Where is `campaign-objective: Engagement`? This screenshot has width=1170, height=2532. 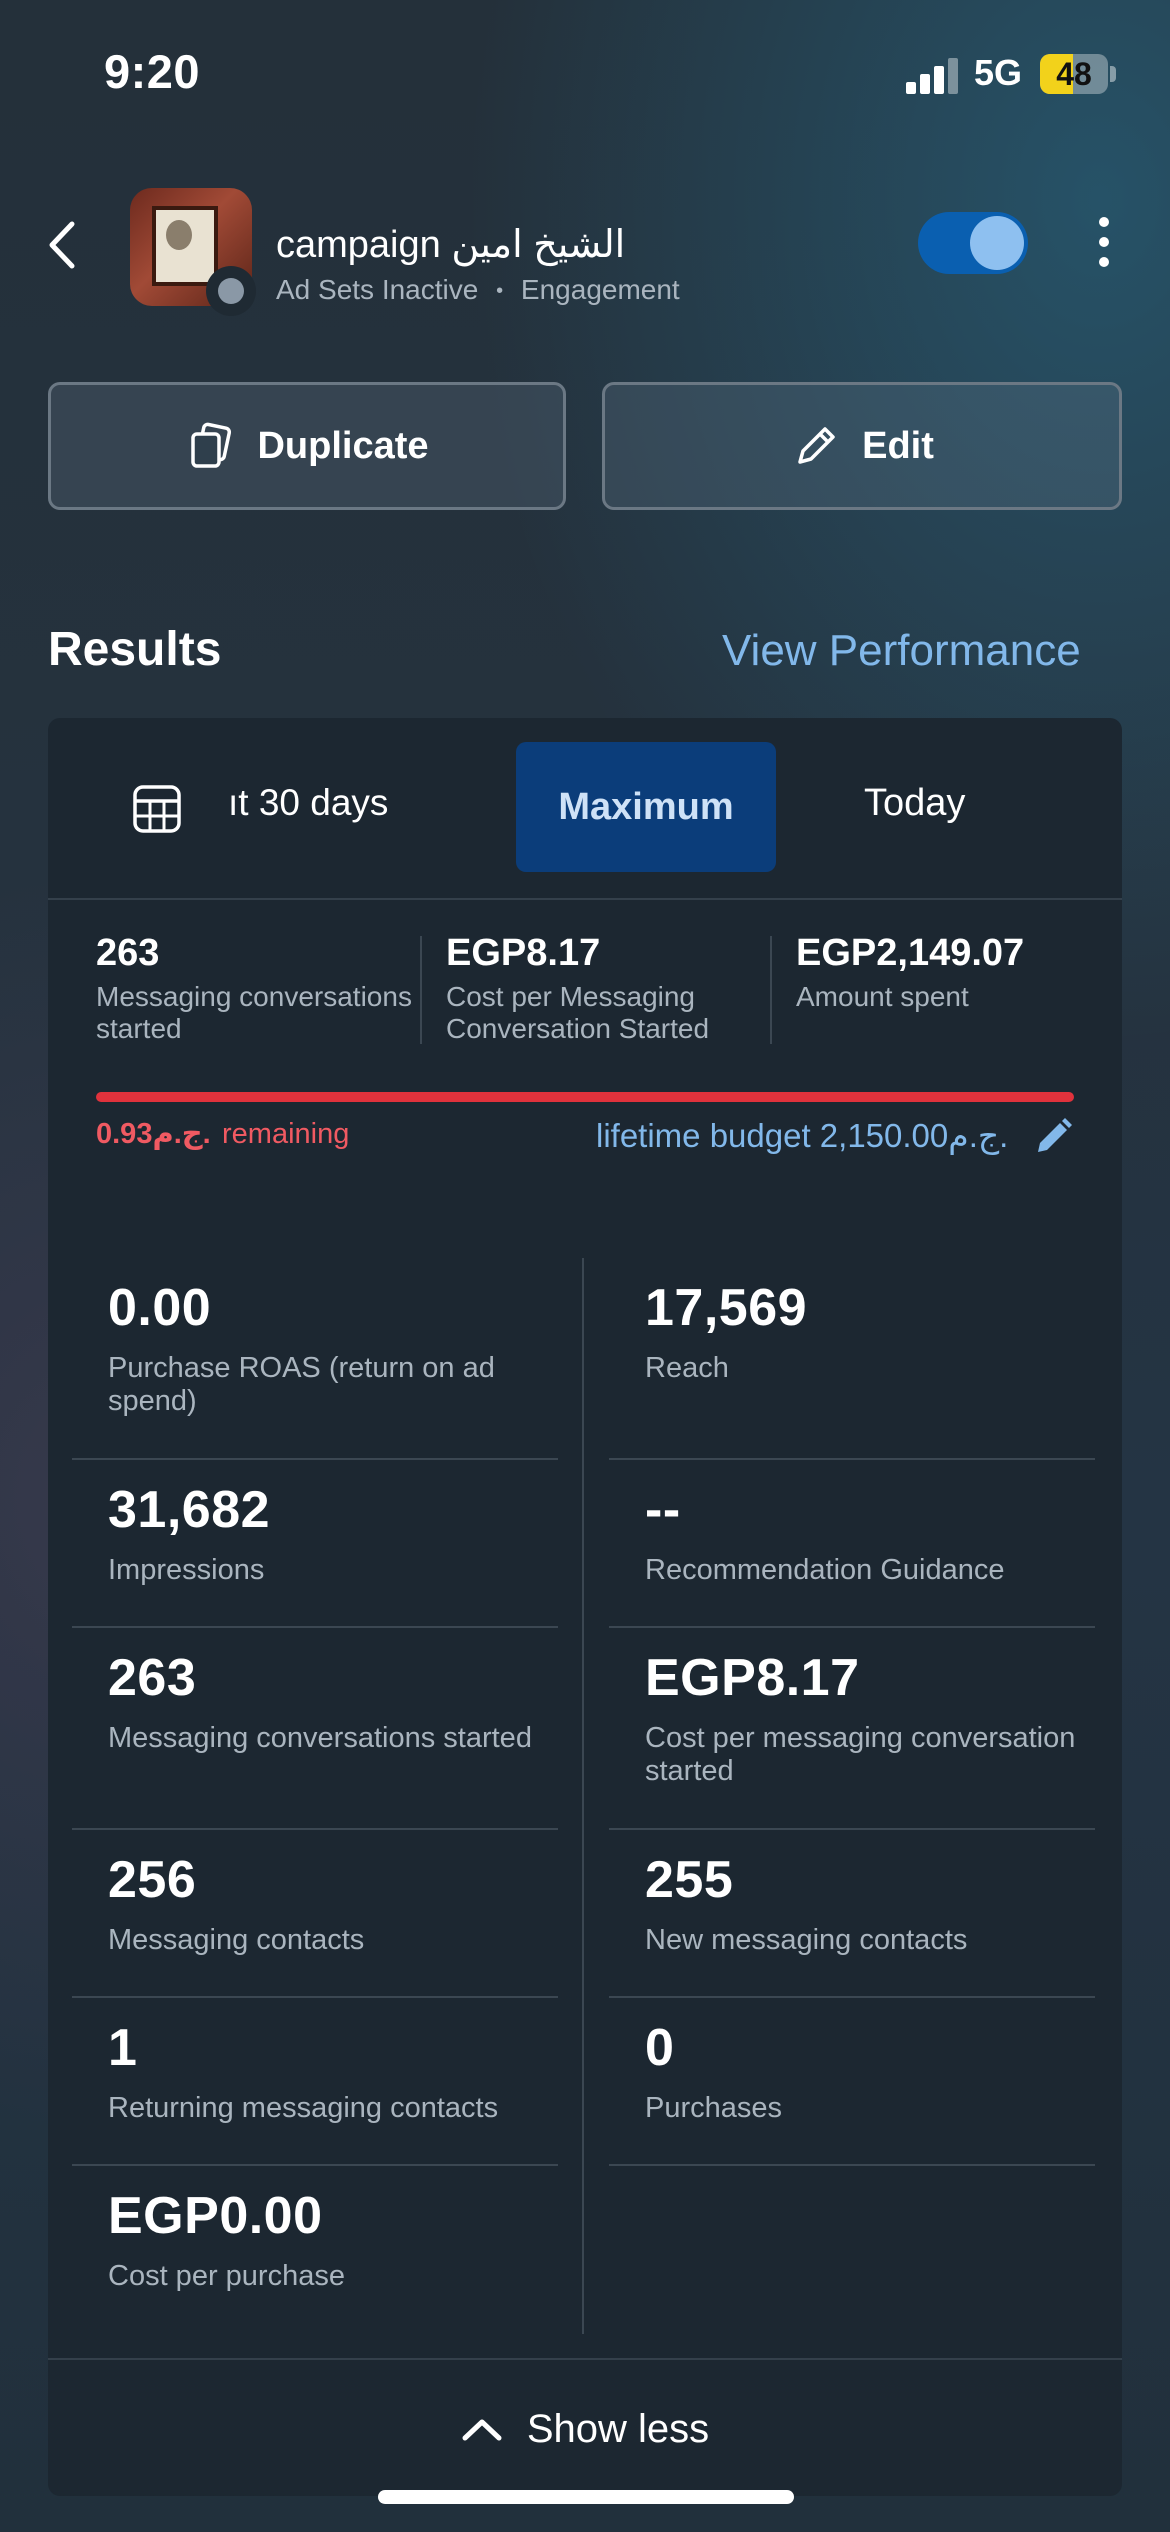 campaign-objective: Engagement is located at coordinates (600, 289).